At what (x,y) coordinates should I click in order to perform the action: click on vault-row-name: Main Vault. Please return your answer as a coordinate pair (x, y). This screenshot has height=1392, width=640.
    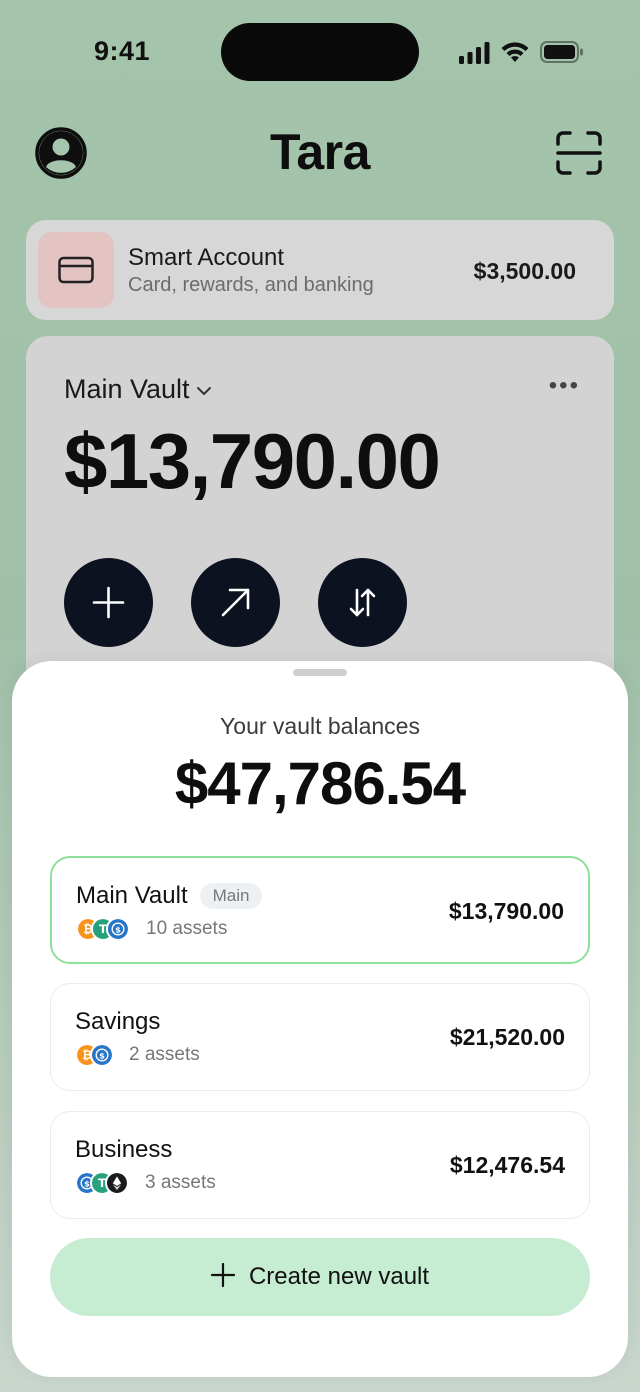
    Looking at the image, I should click on (132, 895).